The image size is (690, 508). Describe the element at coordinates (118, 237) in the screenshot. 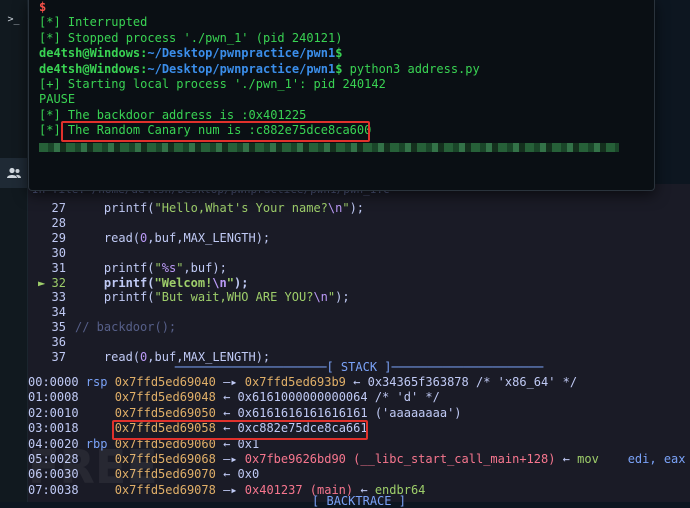

I see `code-function: read` at that location.